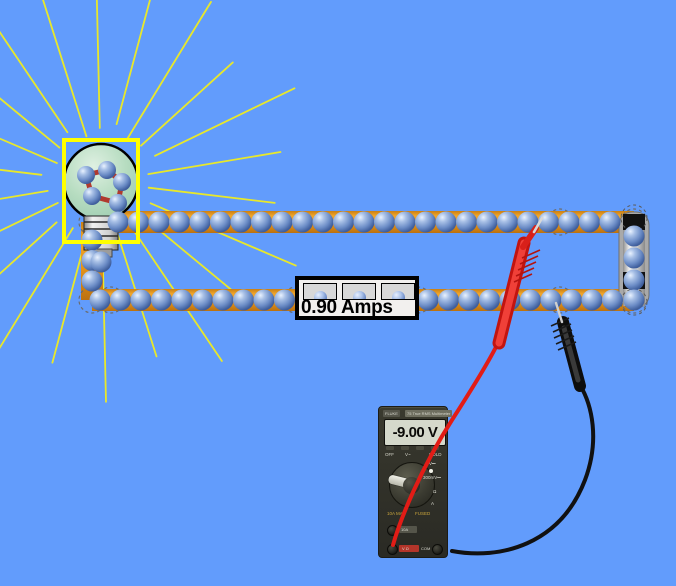 Image resolution: width=676 pixels, height=586 pixels. I want to click on multimeter-display-value: -9.00 V, so click(415, 432).